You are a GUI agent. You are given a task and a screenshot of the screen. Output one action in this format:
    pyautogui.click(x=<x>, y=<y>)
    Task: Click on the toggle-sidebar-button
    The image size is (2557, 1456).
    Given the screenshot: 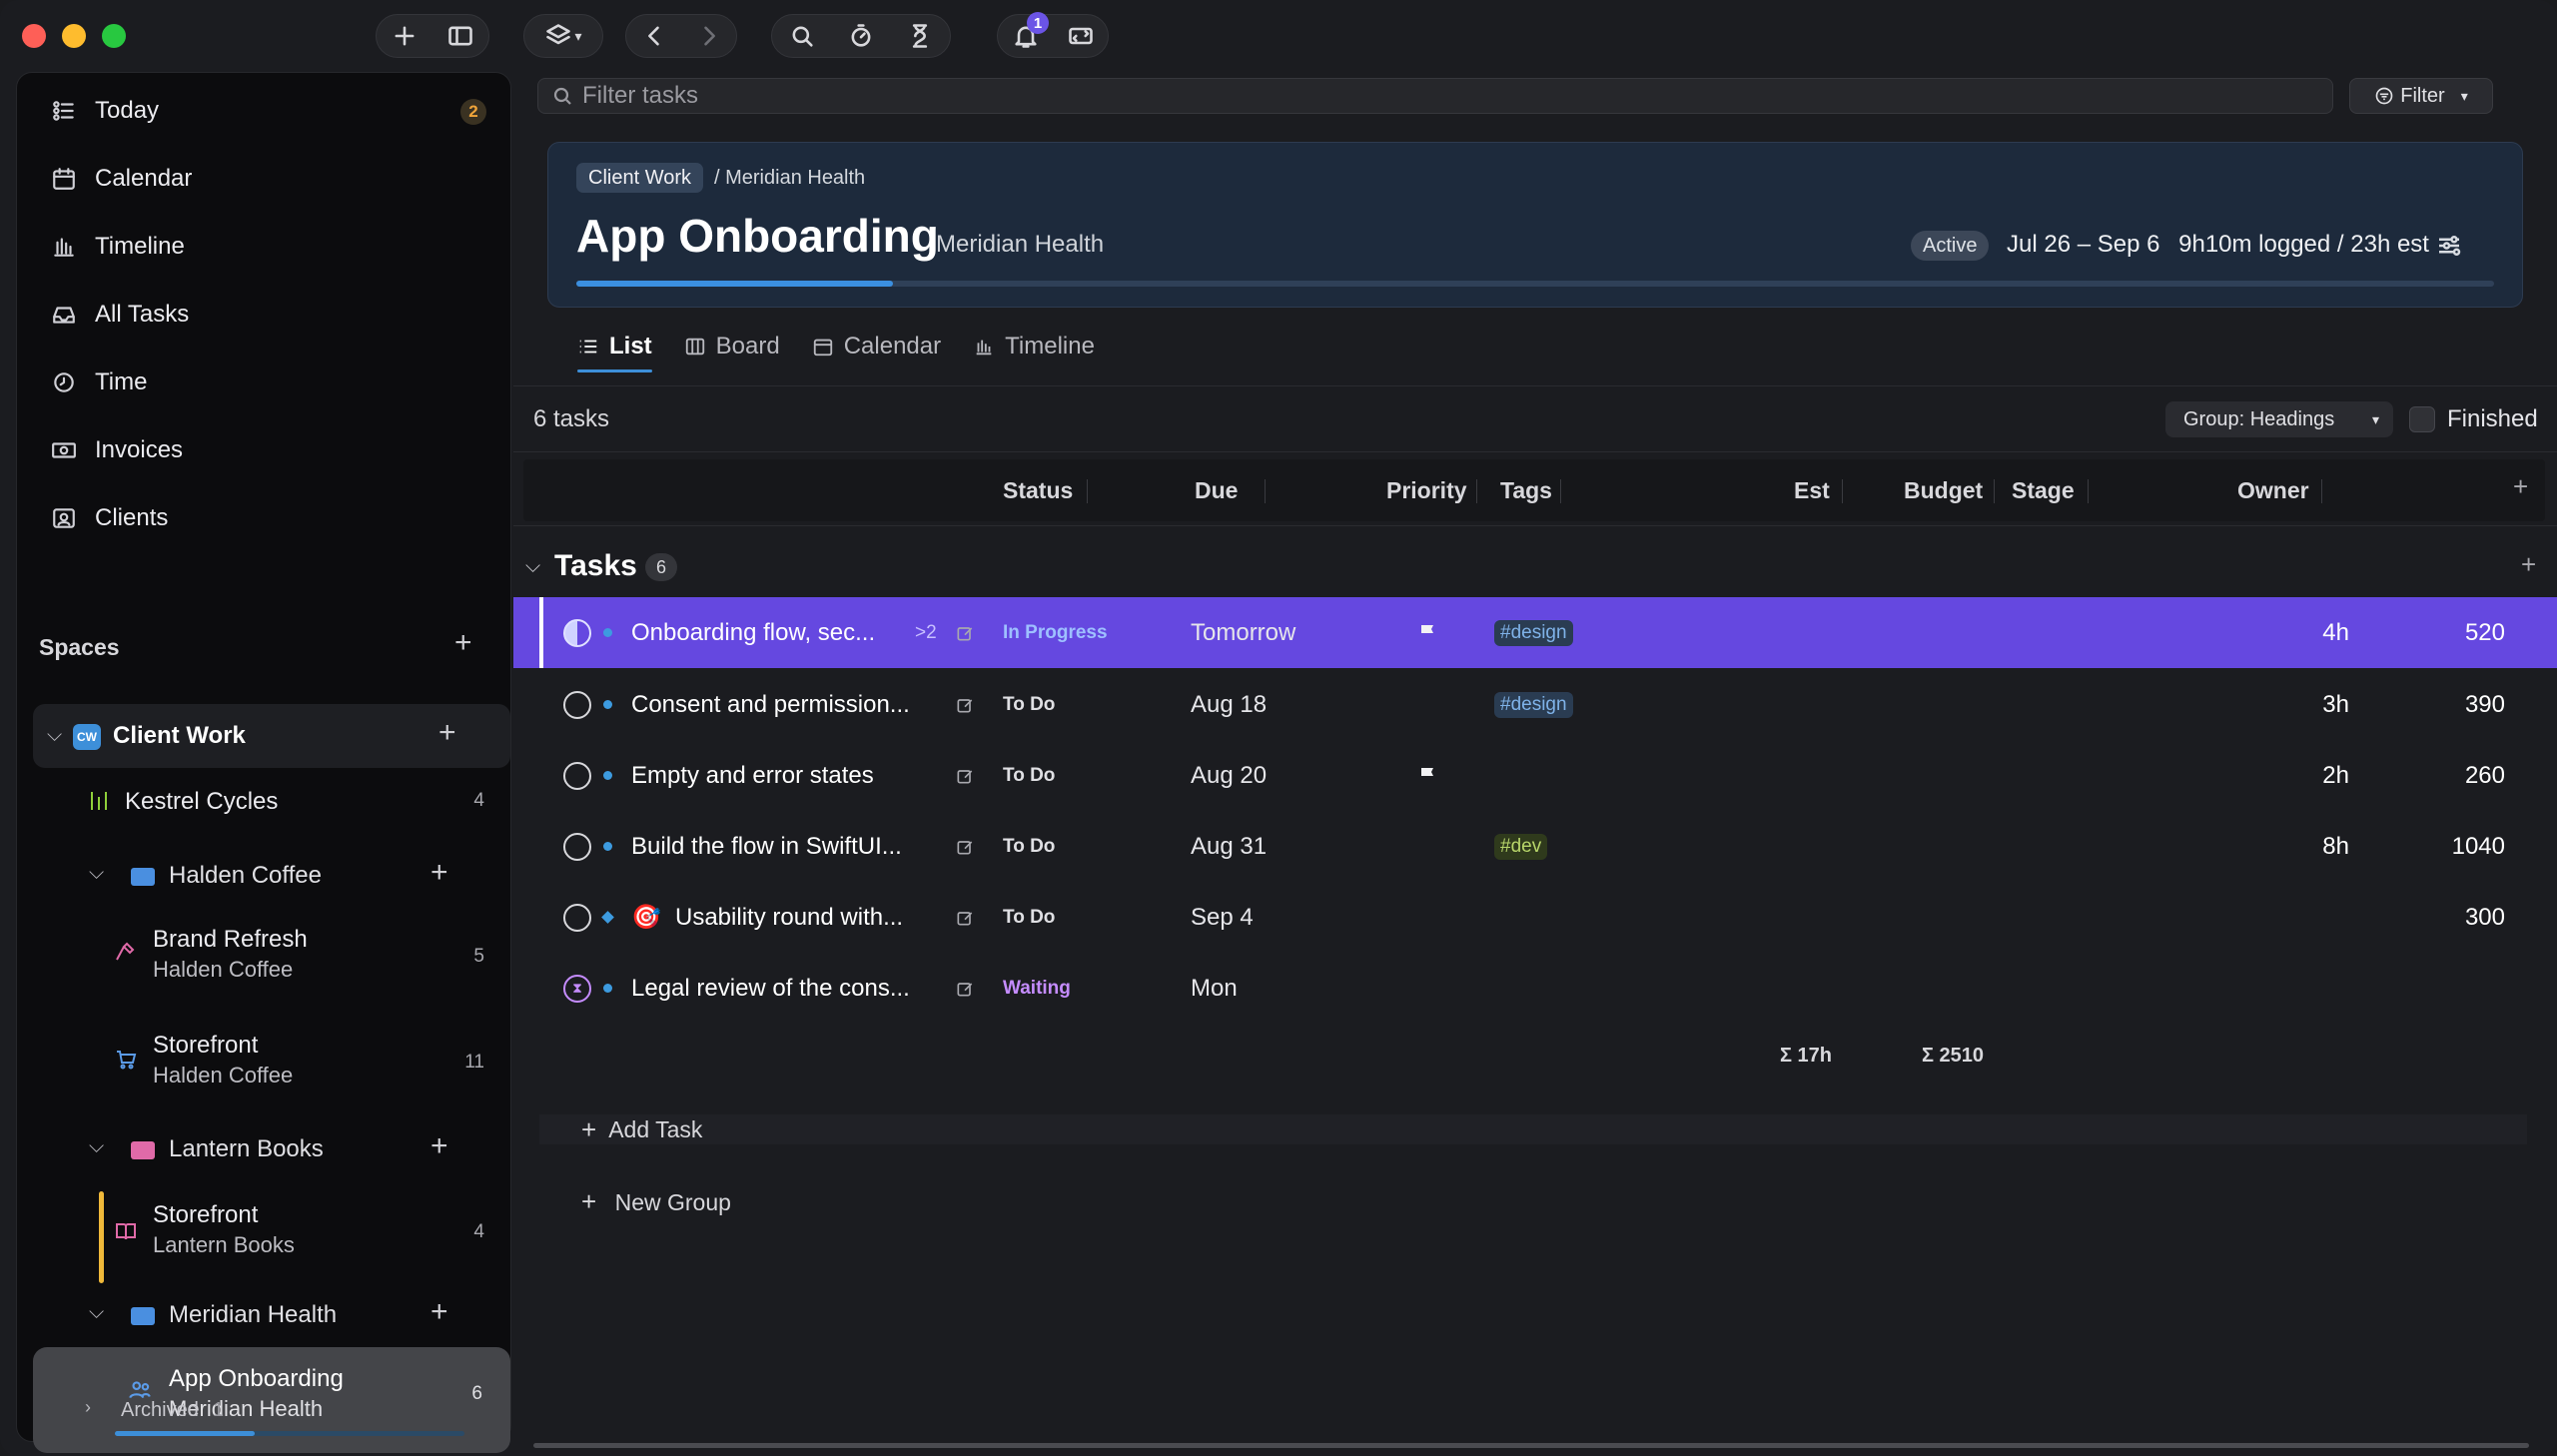 What is the action you would take?
    pyautogui.click(x=460, y=36)
    